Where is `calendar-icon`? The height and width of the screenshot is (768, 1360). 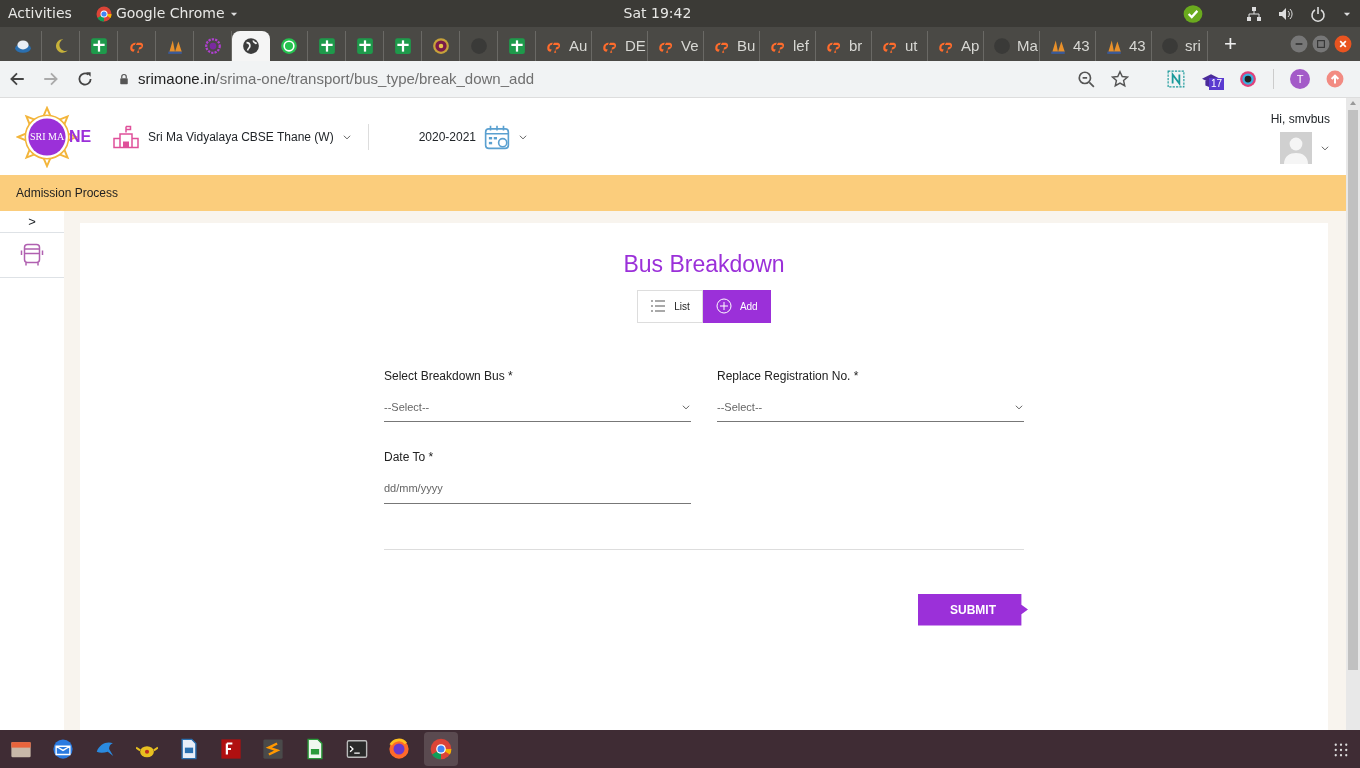 calendar-icon is located at coordinates (497, 136).